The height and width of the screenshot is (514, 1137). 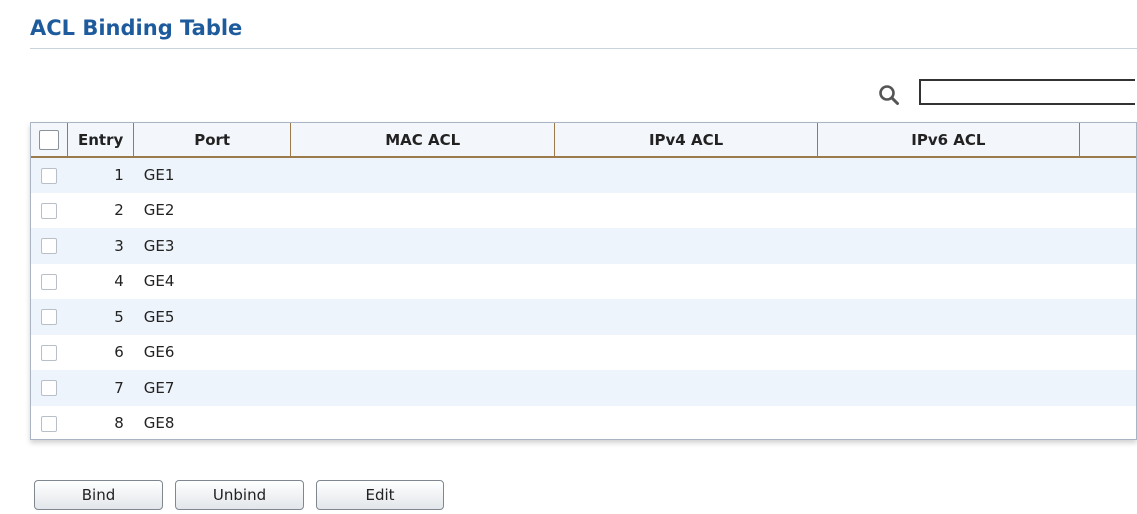 I want to click on port-cell: GE6, so click(x=159, y=352).